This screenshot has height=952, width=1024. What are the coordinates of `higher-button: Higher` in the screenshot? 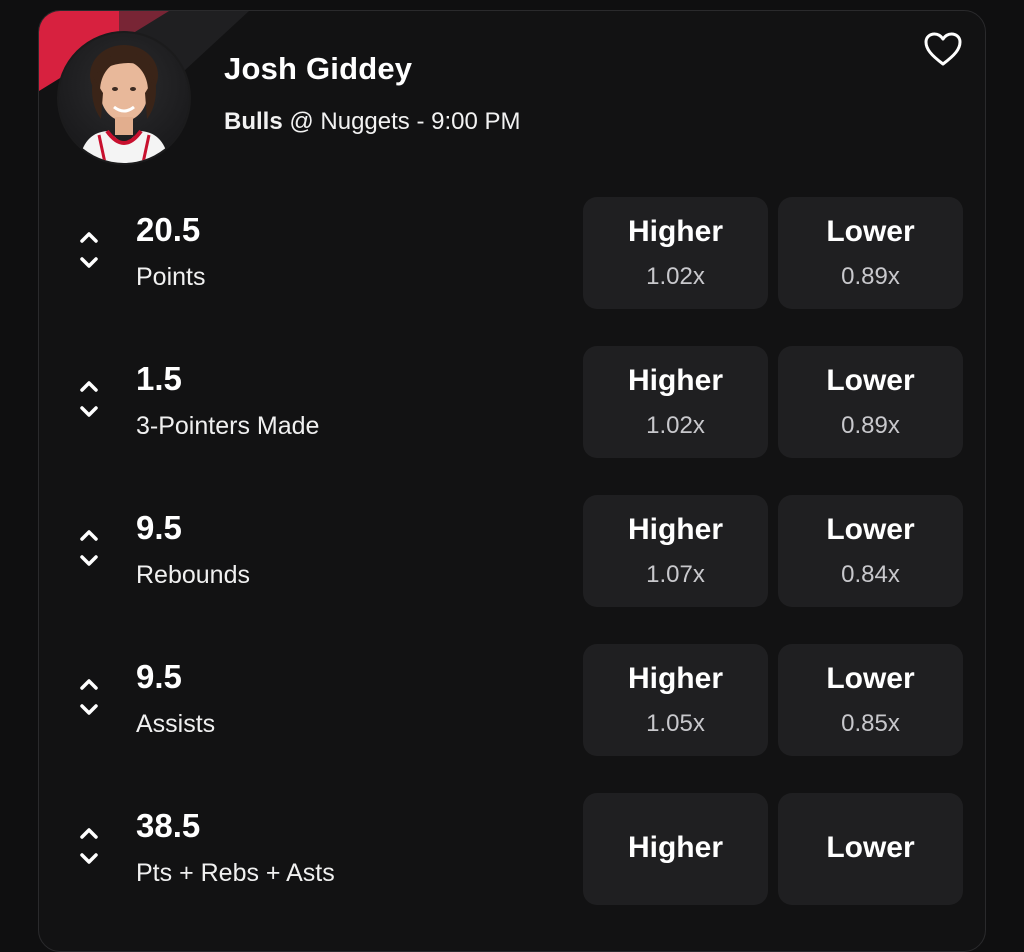 It's located at (675, 849).